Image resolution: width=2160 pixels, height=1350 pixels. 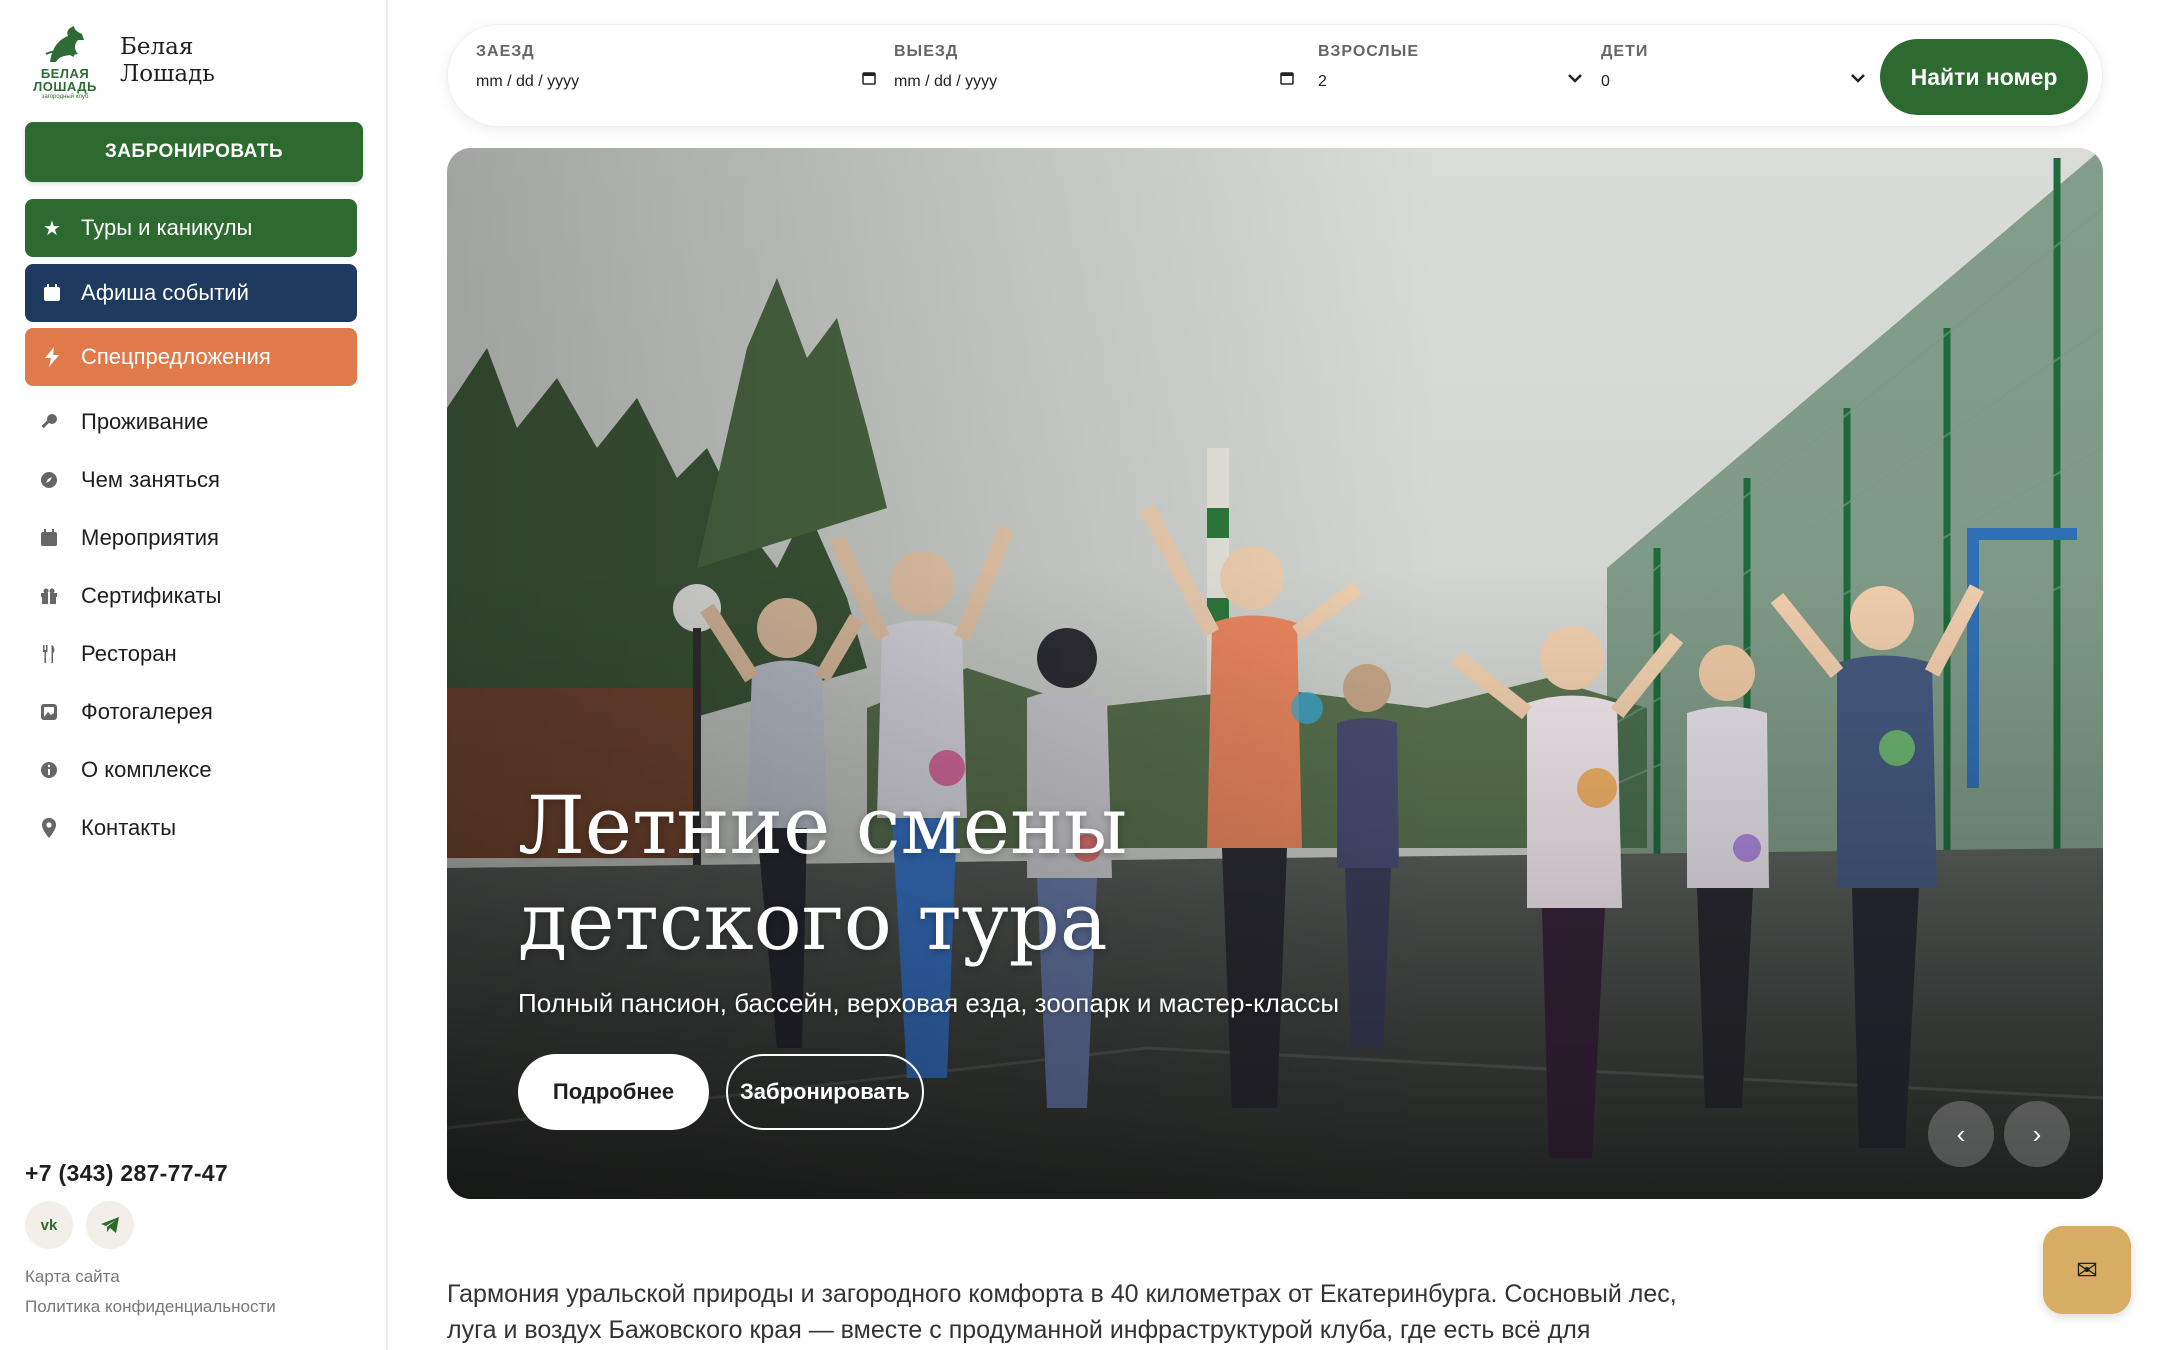 What do you see at coordinates (65, 83) in the screenshot?
I see `logo-wordmark: БЕЛАЯ ЛОШАДЬ загородный клуб` at bounding box center [65, 83].